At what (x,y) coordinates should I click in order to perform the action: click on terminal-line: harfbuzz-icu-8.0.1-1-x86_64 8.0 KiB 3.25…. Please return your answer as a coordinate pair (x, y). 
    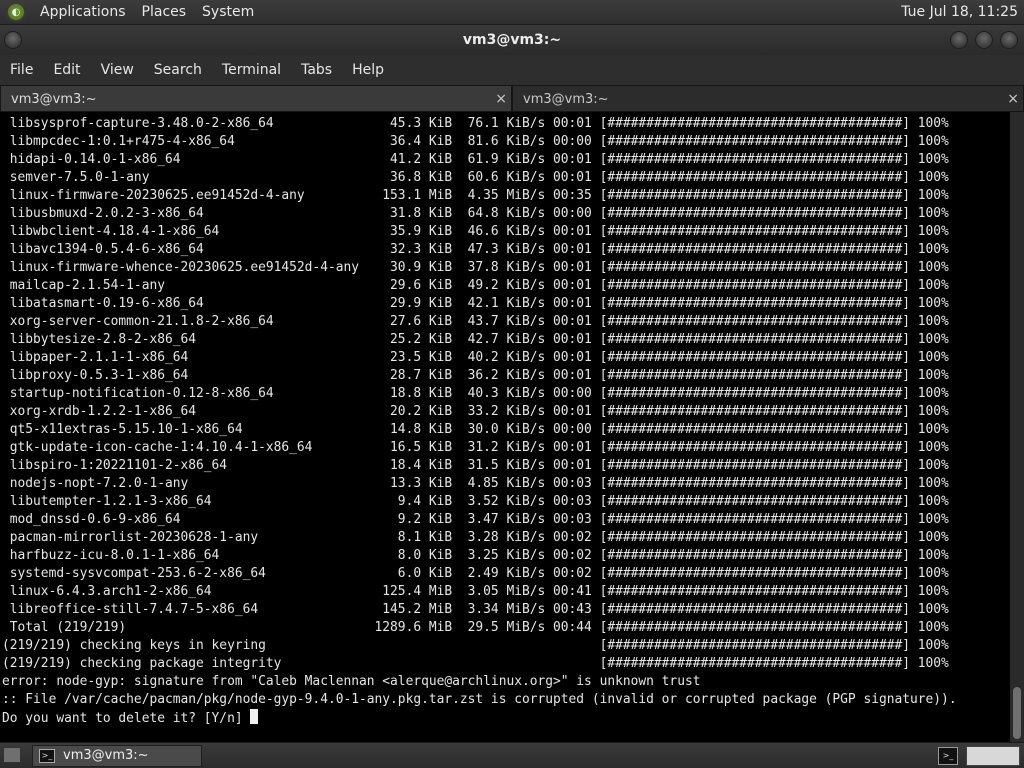
    Looking at the image, I should click on (475, 555).